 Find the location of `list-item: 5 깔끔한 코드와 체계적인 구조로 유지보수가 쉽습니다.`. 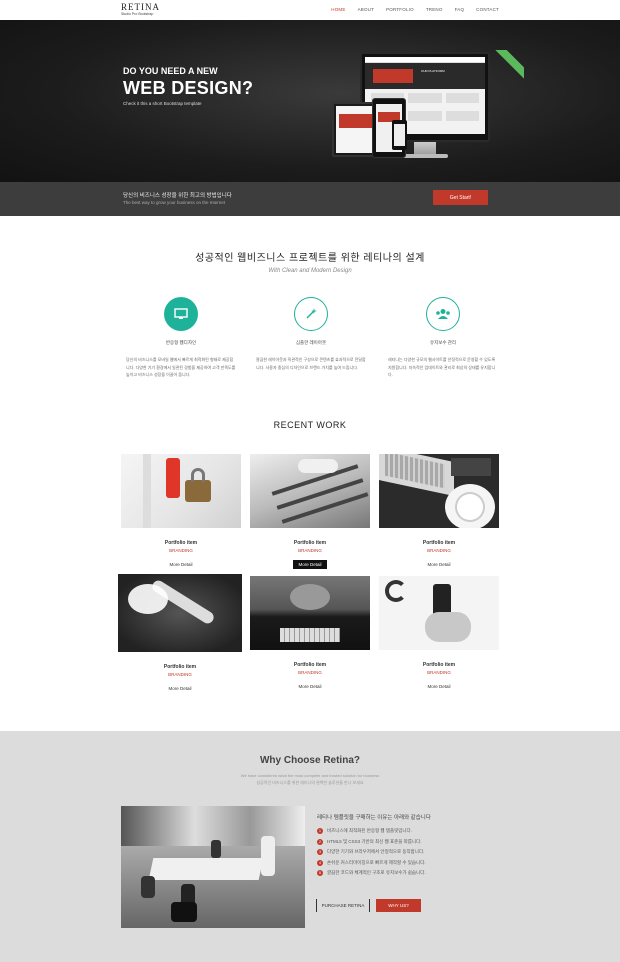

list-item: 5 깔끔한 코드와 체계적인 구조로 유지보수가 쉽습니다. is located at coordinates (371, 873).